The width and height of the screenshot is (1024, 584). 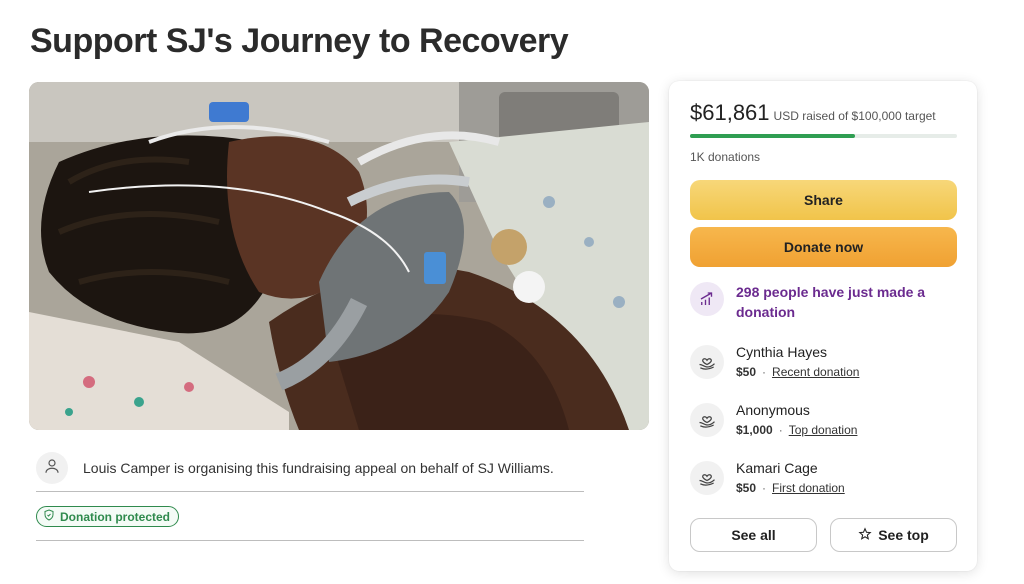 What do you see at coordinates (782, 352) in the screenshot?
I see `donor-name: Cynthia Hayes` at bounding box center [782, 352].